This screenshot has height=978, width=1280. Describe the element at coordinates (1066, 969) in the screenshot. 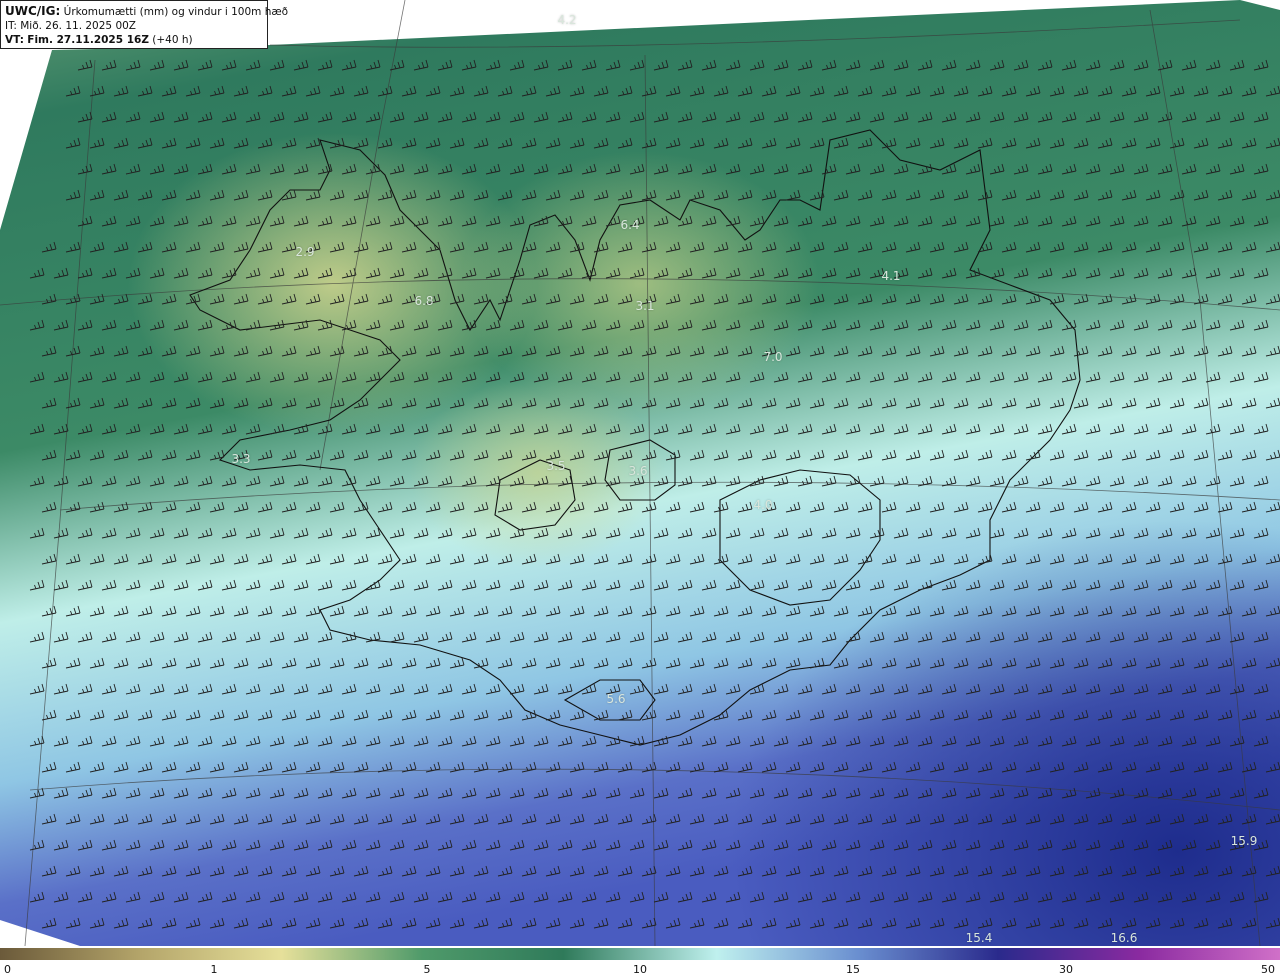

I see `legend-tick: 30` at that location.